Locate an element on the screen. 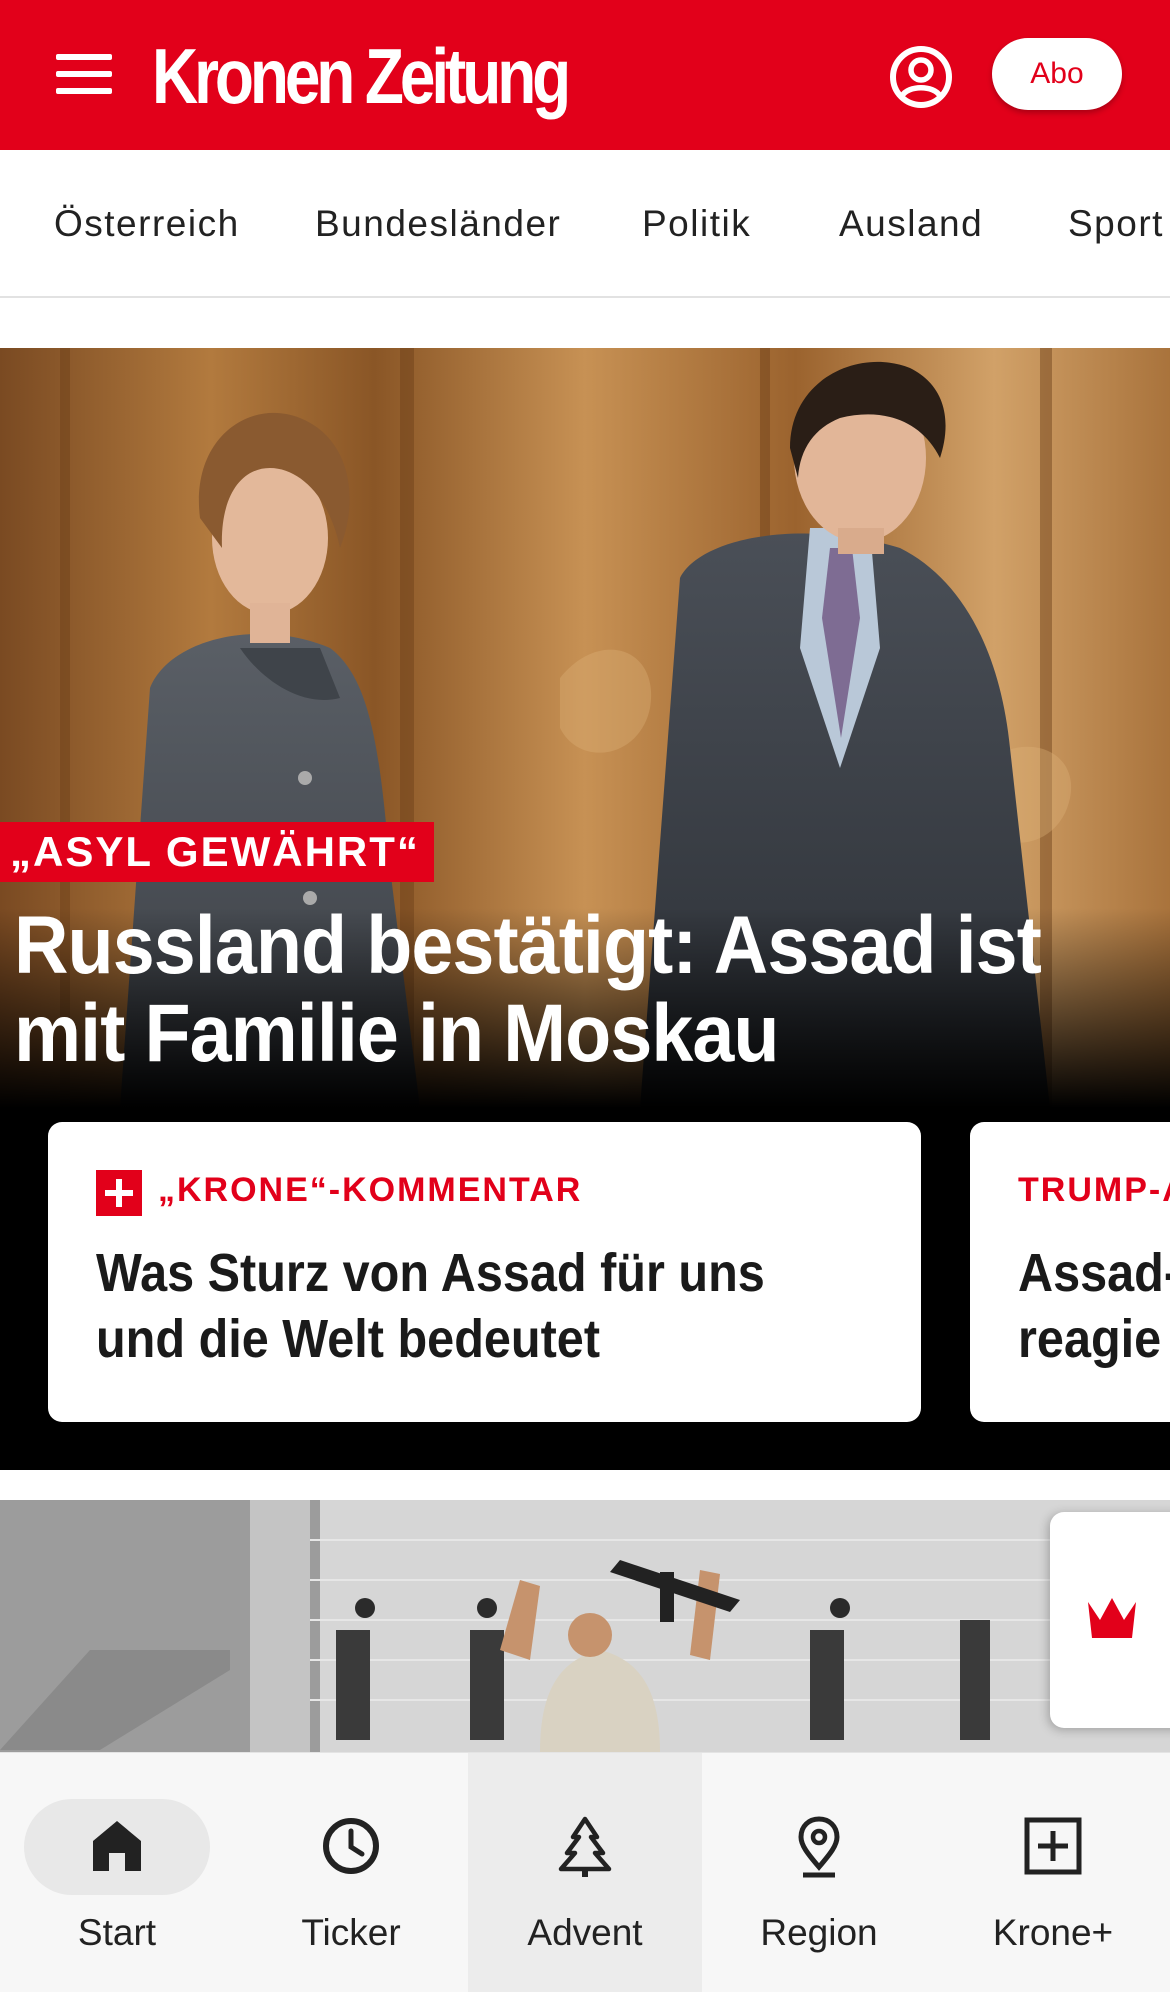 Image resolution: width=1170 pixels, height=1992 pixels. nav-label: Krone+ is located at coordinates (1053, 1932).